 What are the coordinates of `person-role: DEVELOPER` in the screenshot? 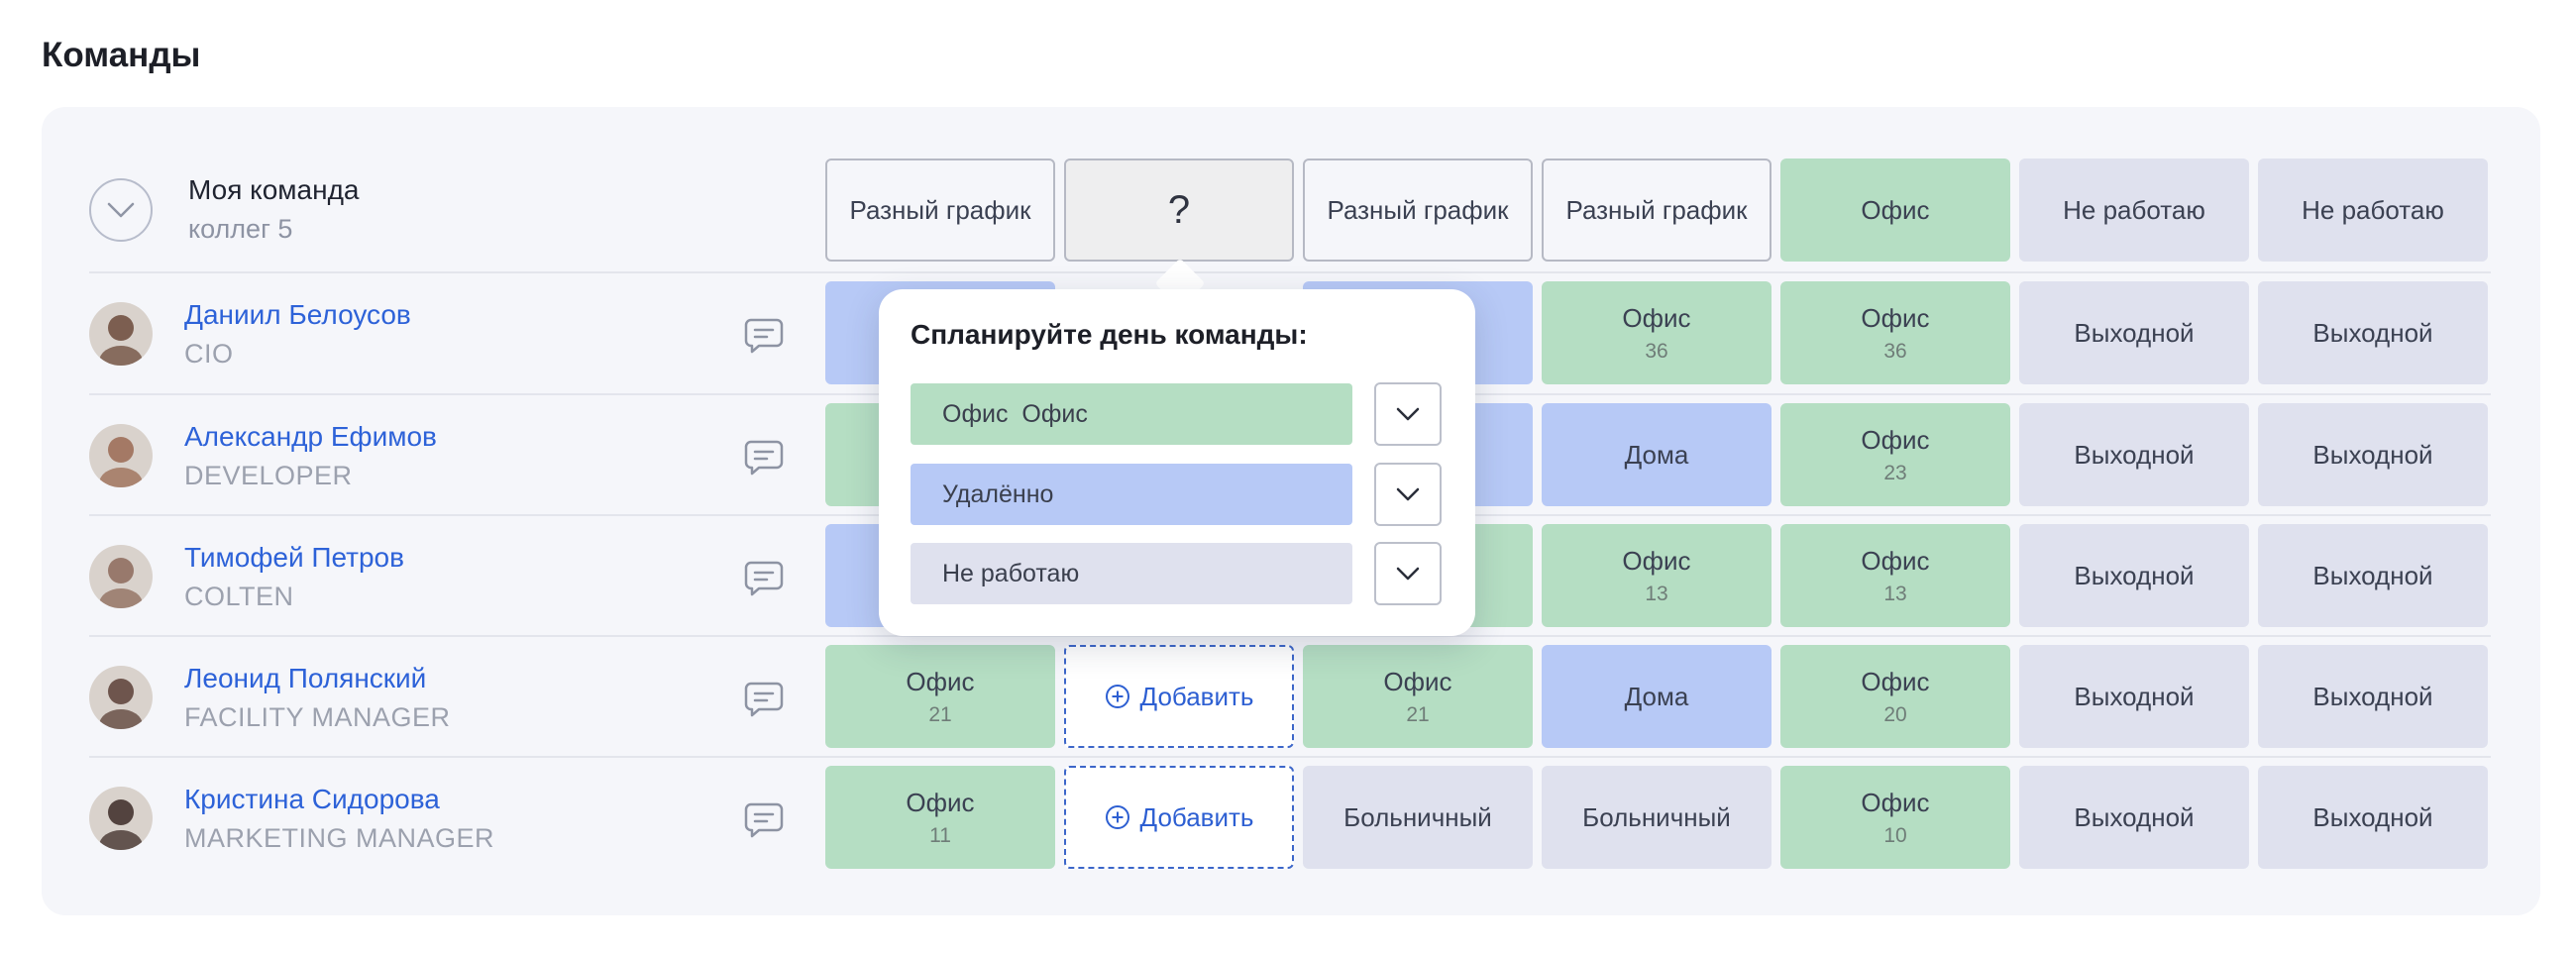 It's located at (269, 475).